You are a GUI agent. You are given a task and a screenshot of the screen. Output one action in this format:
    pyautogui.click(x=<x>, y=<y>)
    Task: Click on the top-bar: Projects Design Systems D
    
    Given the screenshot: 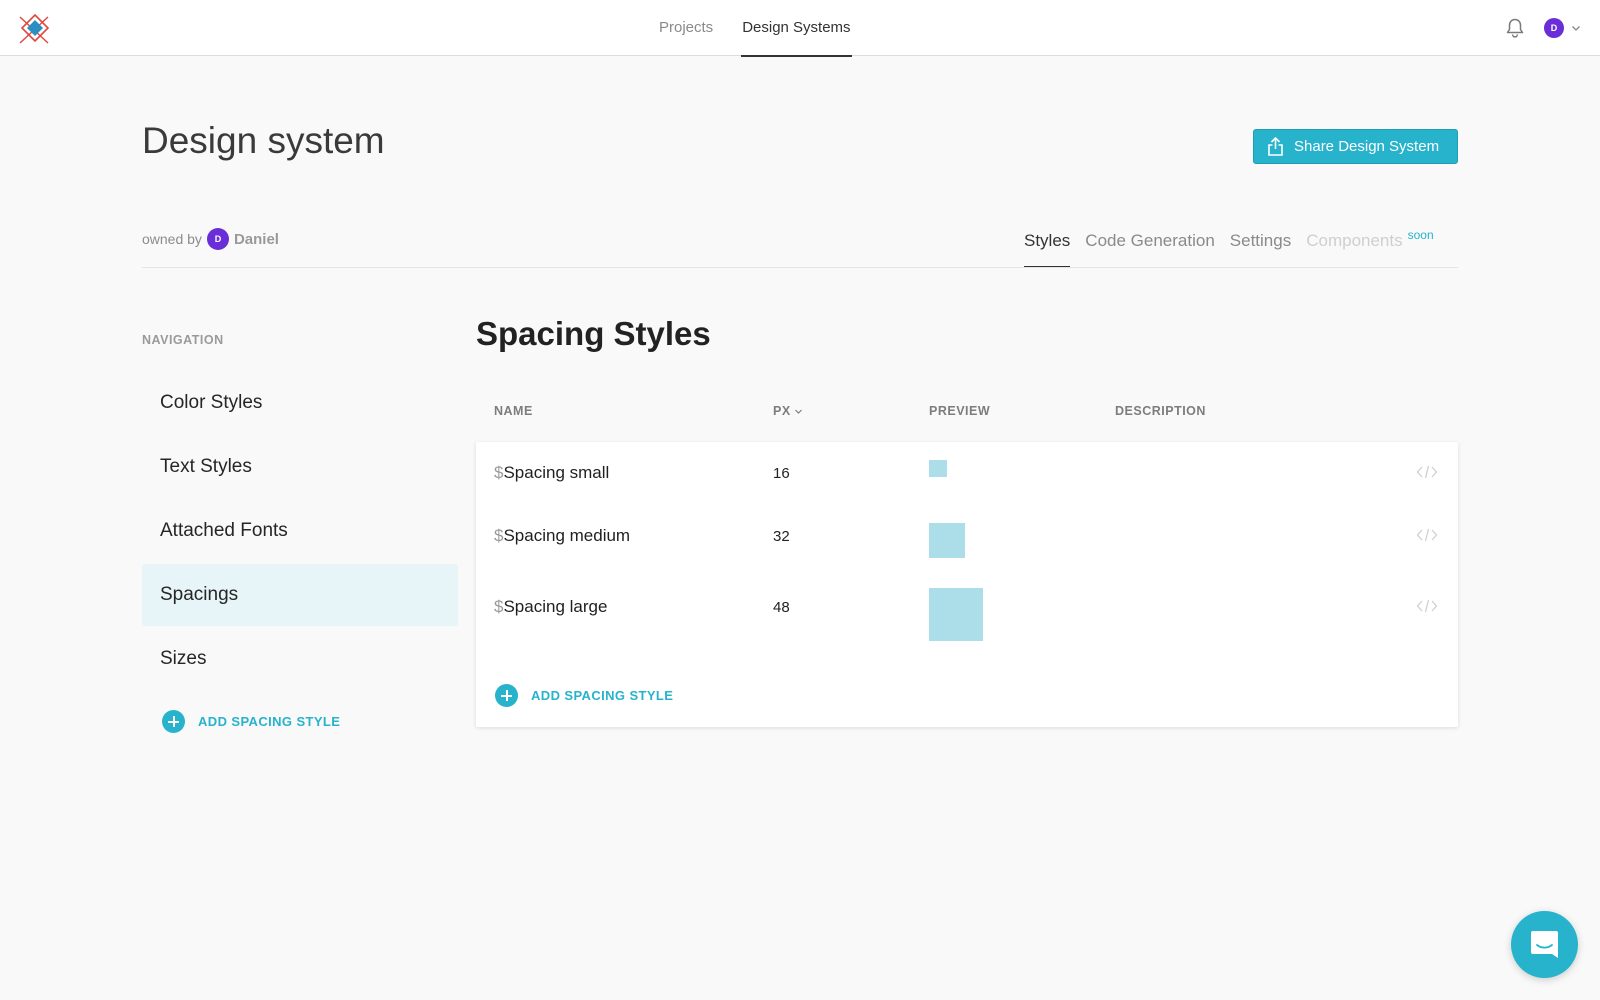 What is the action you would take?
    pyautogui.click(x=800, y=28)
    